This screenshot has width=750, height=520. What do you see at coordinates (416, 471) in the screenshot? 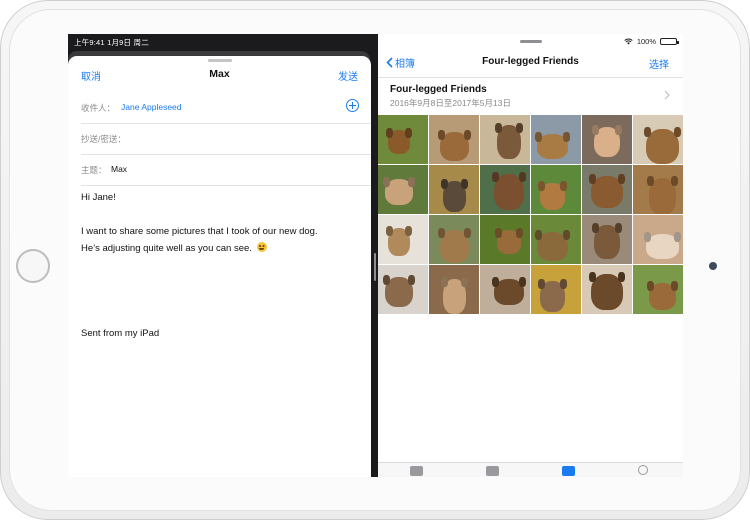
I see `photos-tab-icon` at bounding box center [416, 471].